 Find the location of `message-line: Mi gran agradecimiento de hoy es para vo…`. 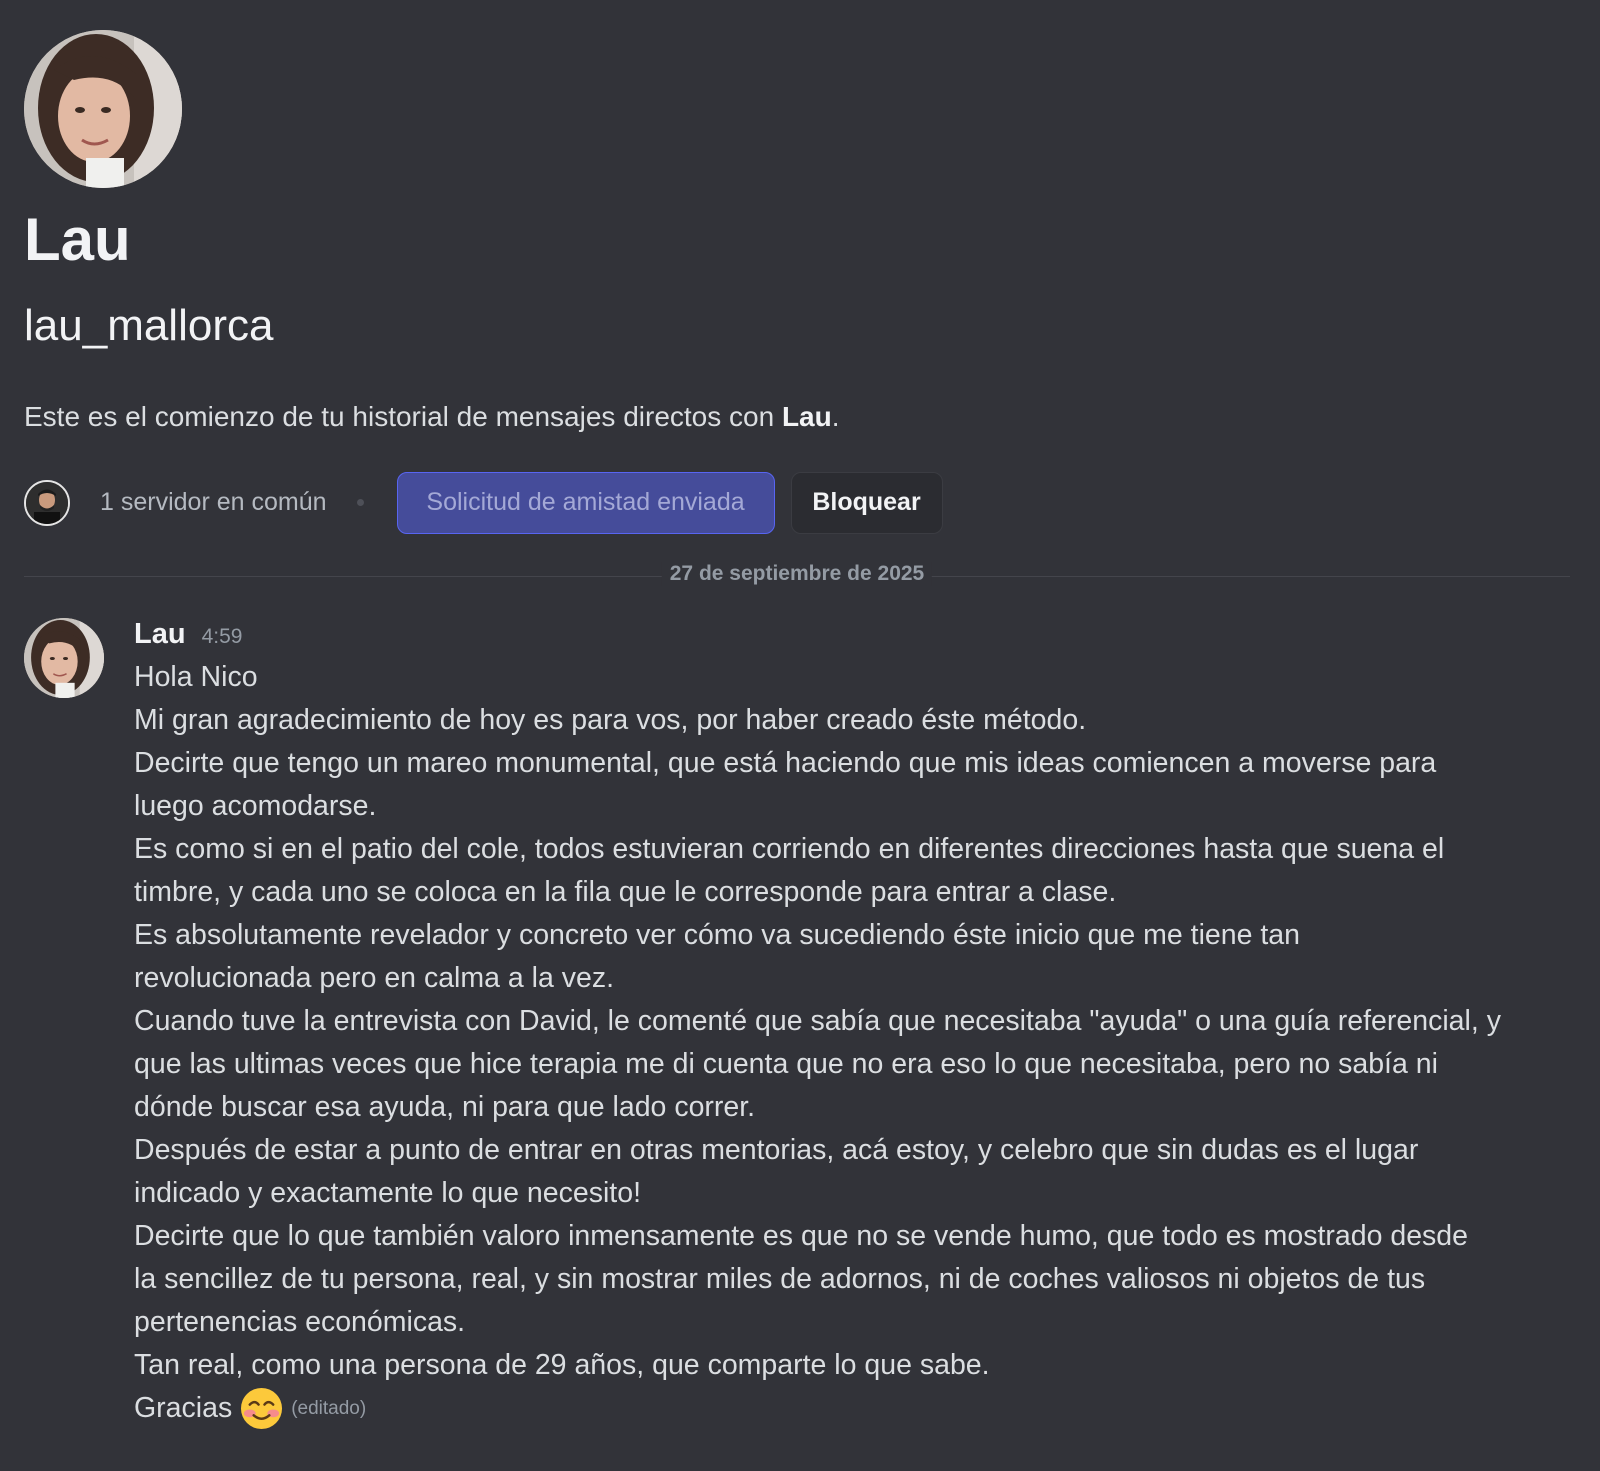

message-line: Mi gran agradecimiento de hoy es para vo… is located at coordinates (610, 720).